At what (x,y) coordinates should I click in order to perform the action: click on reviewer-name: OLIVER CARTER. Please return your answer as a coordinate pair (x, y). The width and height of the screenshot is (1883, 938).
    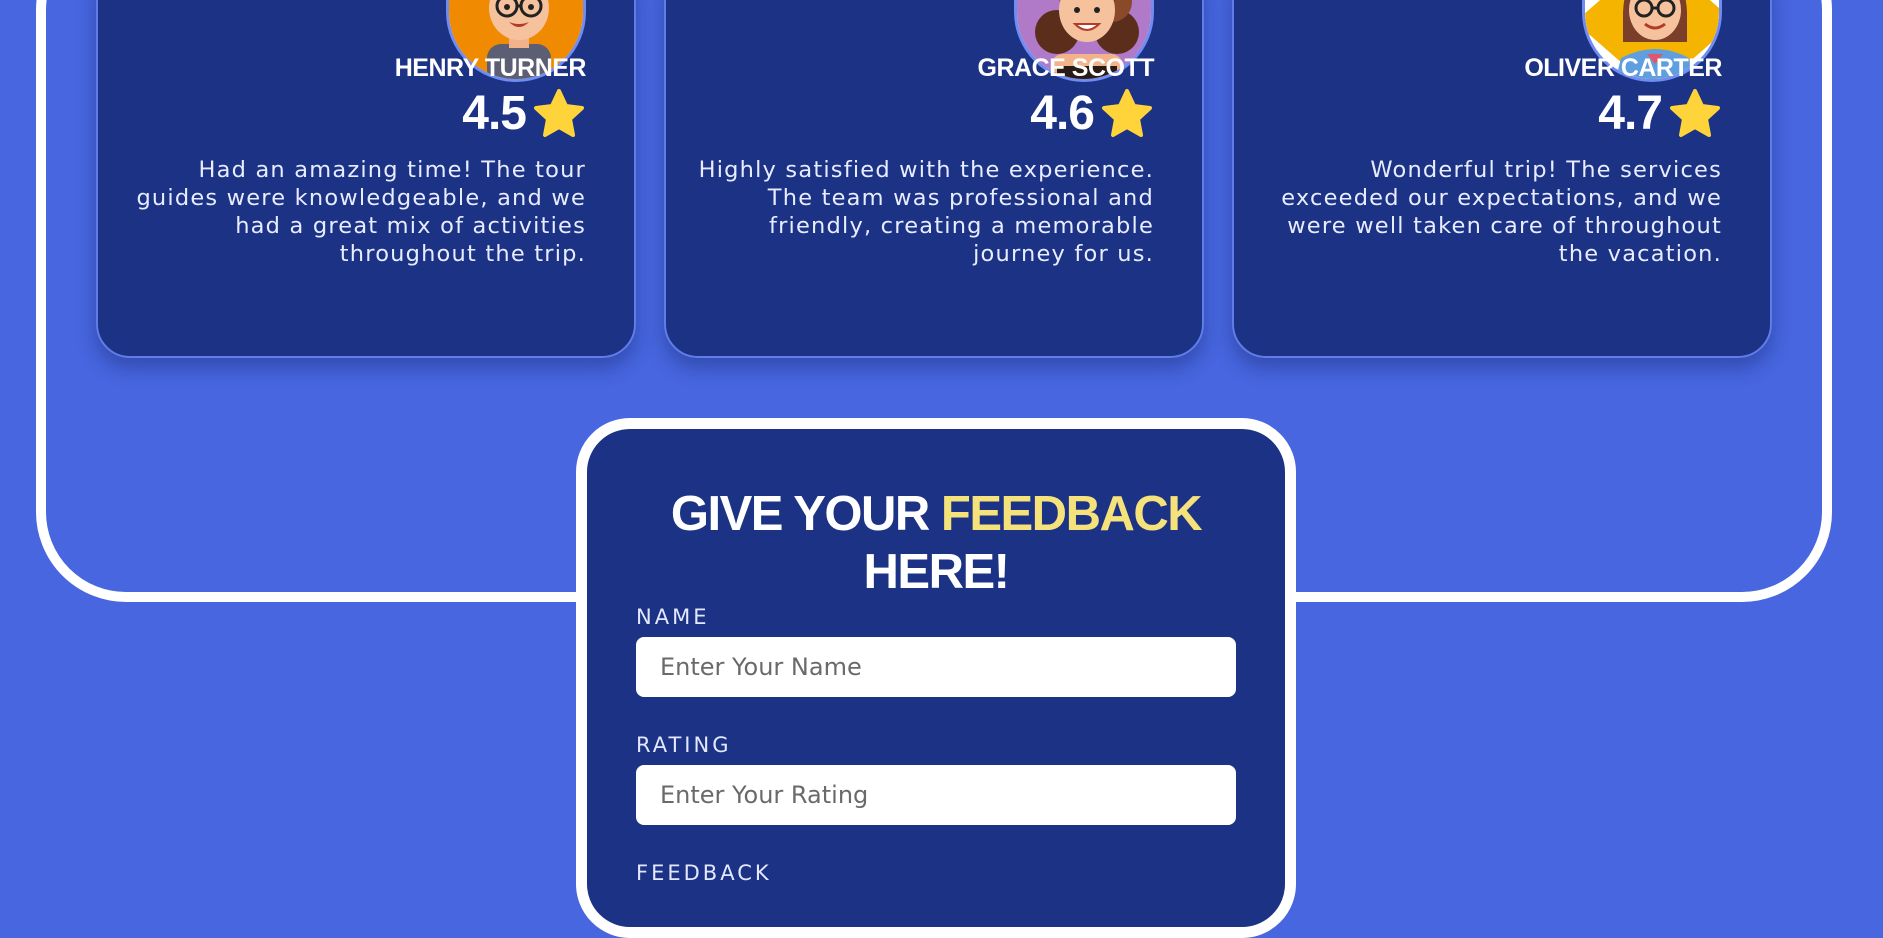
    Looking at the image, I should click on (1623, 68).